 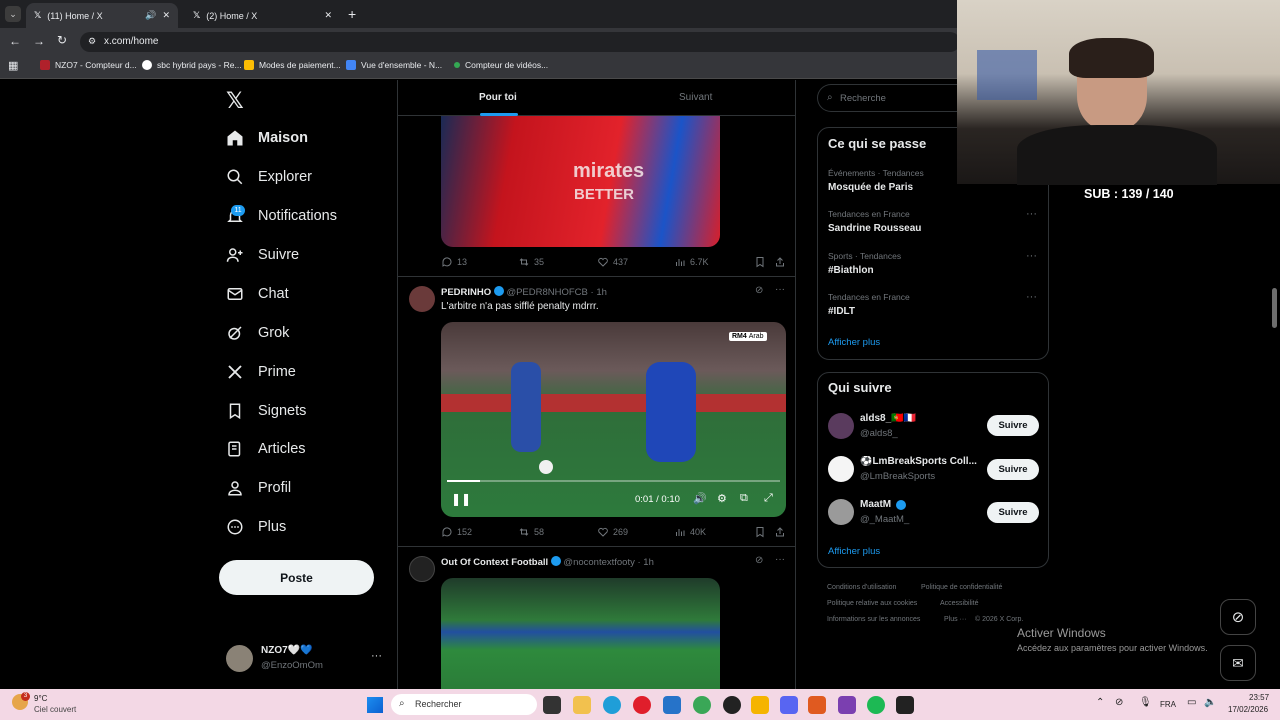 What do you see at coordinates (306, 659) in the screenshot?
I see `account-switcher: NZO7🤍💙 @EnzoOmOm ···` at bounding box center [306, 659].